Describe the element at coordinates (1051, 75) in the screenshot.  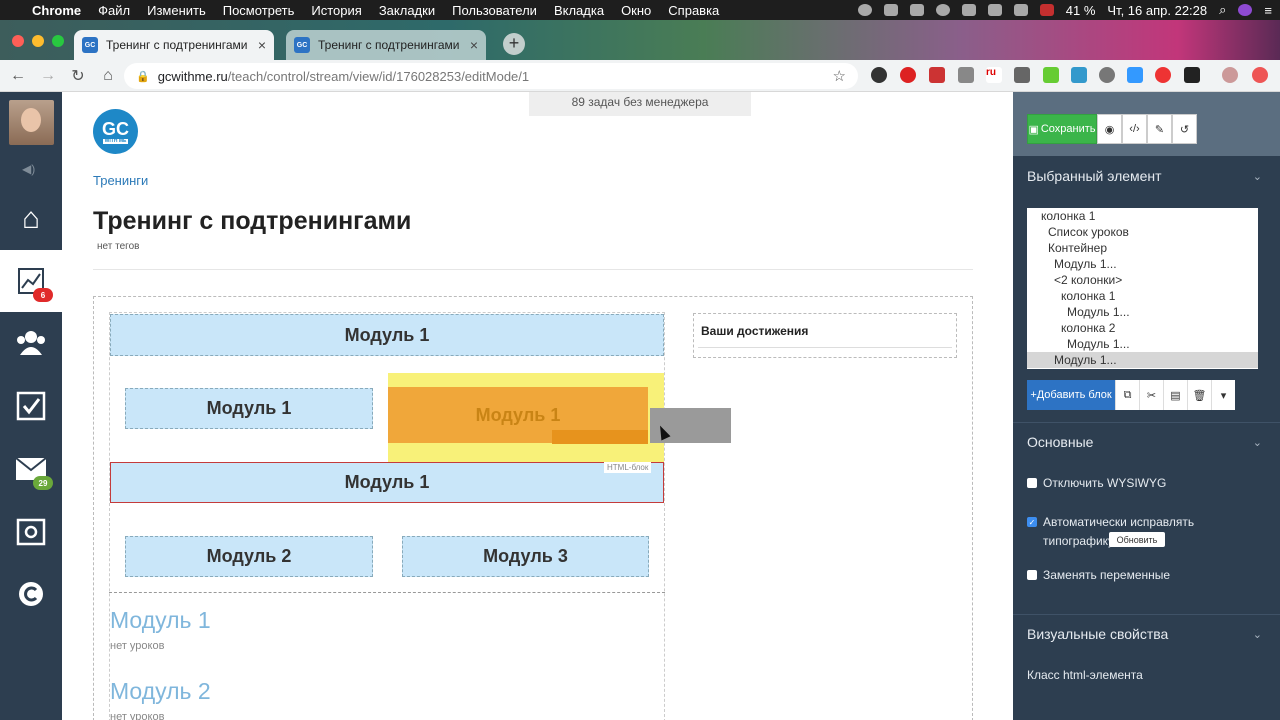
I see `extension-download-icon` at that location.